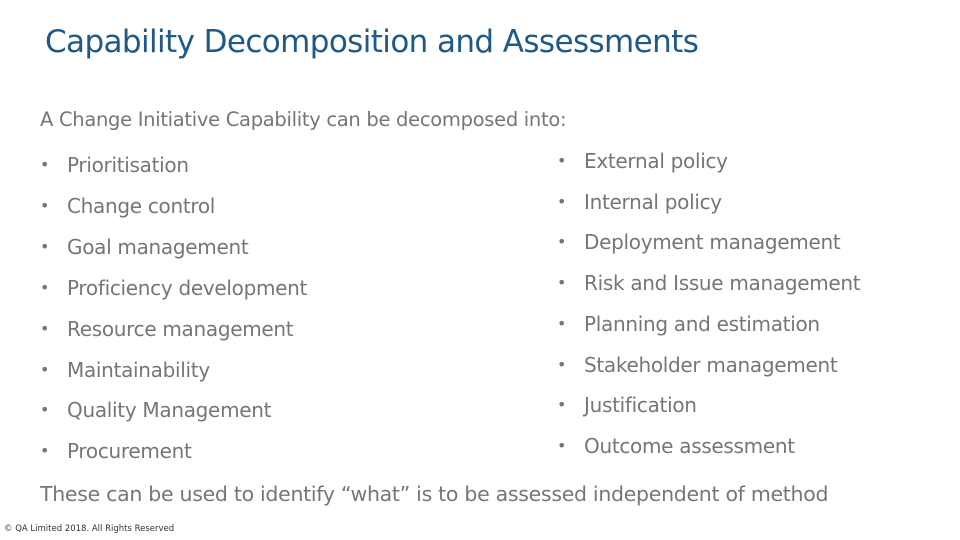 This screenshot has height=540, width=960. I want to click on list-item-label: Procurement, so click(129, 451).